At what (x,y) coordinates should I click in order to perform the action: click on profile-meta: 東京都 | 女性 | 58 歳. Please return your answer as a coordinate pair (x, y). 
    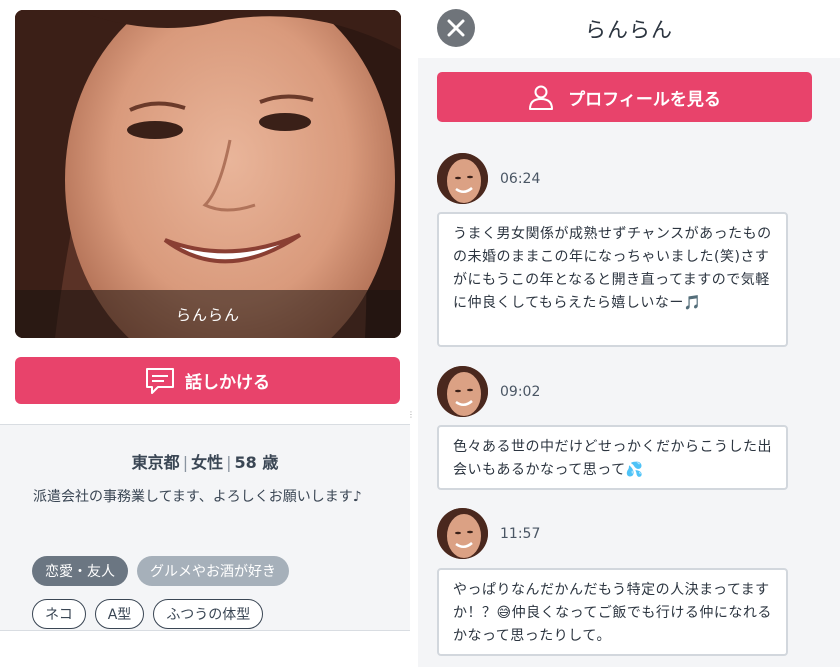
    Looking at the image, I should click on (205, 461).